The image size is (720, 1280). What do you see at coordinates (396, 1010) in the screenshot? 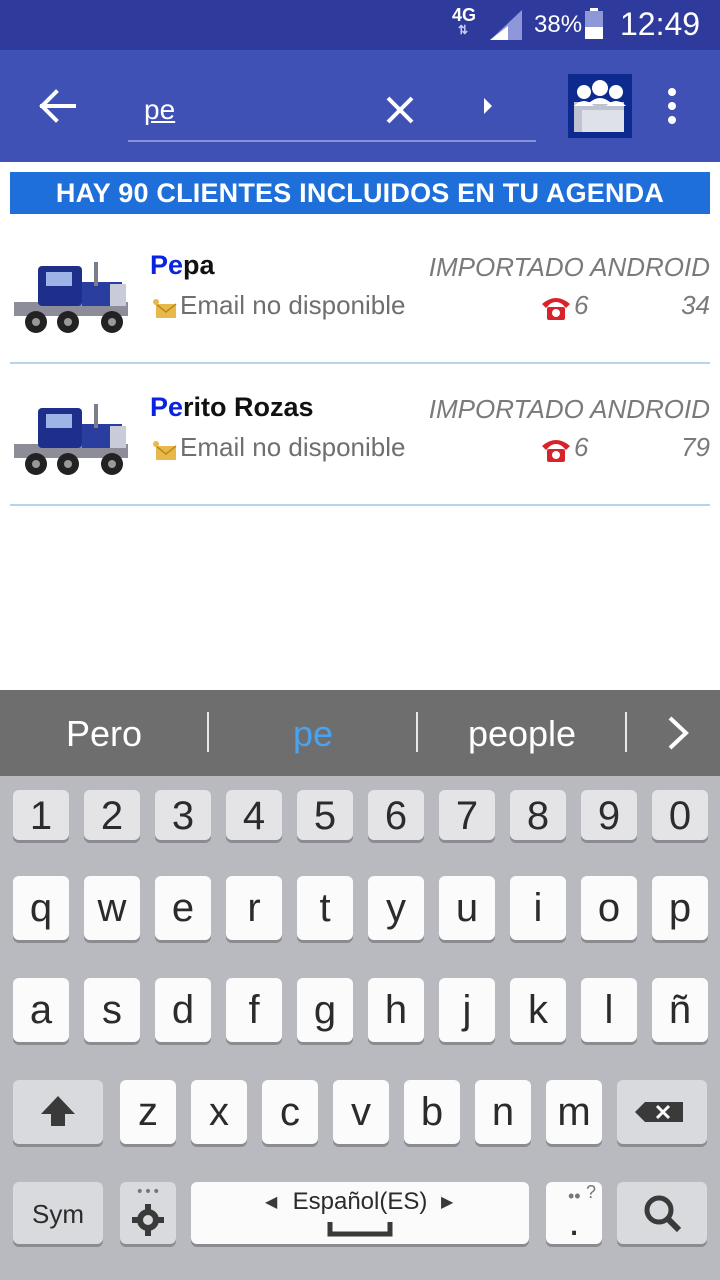
I see `key-h: h` at bounding box center [396, 1010].